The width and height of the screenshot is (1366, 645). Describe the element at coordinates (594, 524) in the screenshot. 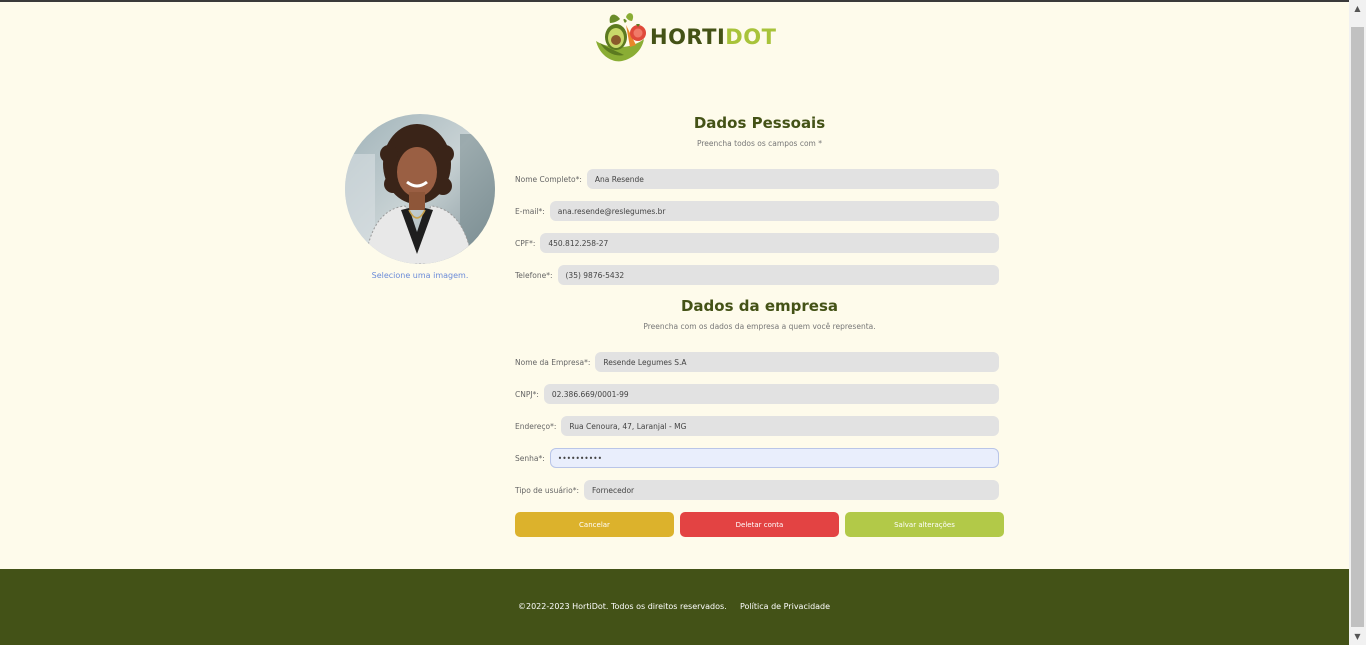

I see `cancel-button: Cancelar` at that location.